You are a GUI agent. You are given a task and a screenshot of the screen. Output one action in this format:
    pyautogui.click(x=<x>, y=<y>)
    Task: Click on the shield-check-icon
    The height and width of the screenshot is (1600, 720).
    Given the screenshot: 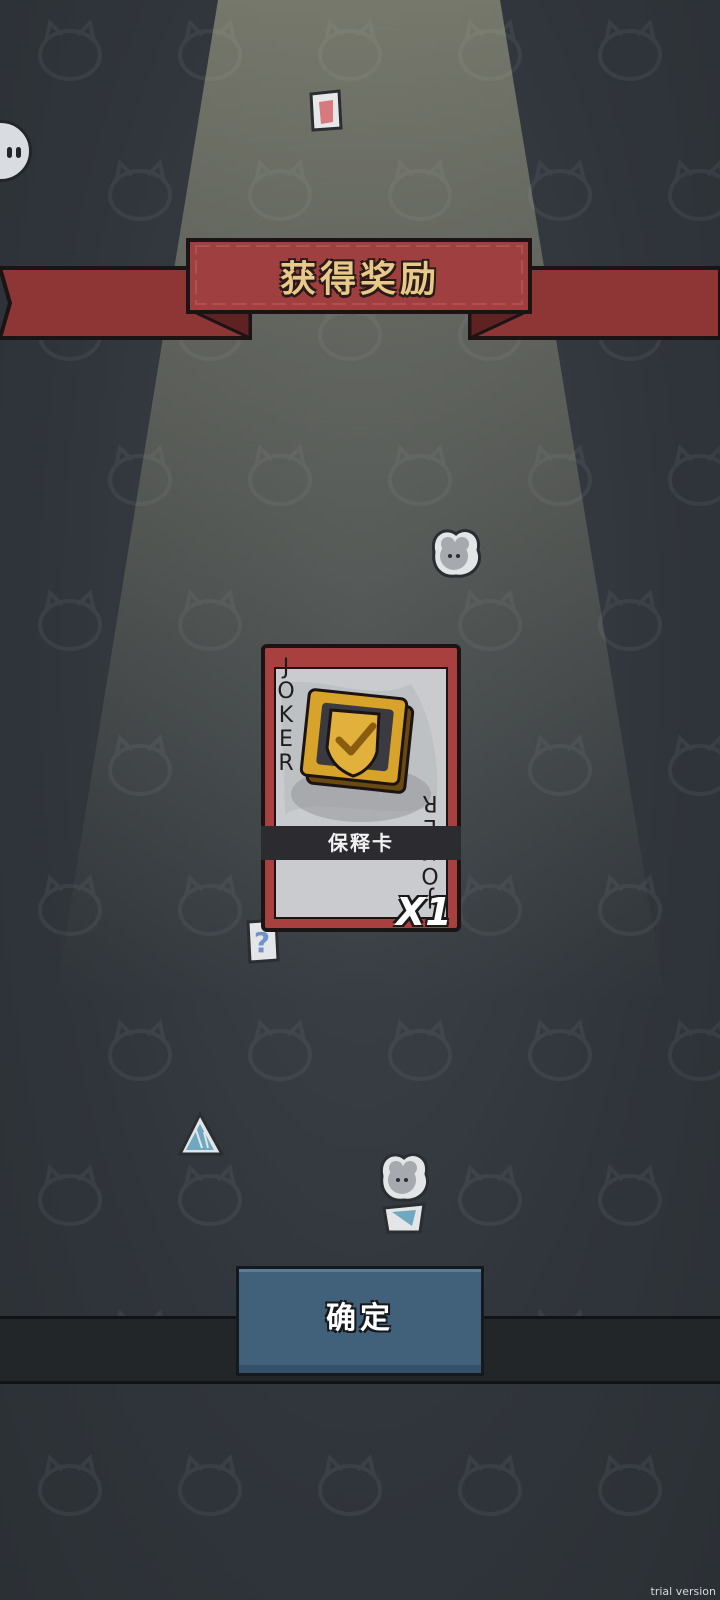 What is the action you would take?
    pyautogui.click(x=357, y=741)
    